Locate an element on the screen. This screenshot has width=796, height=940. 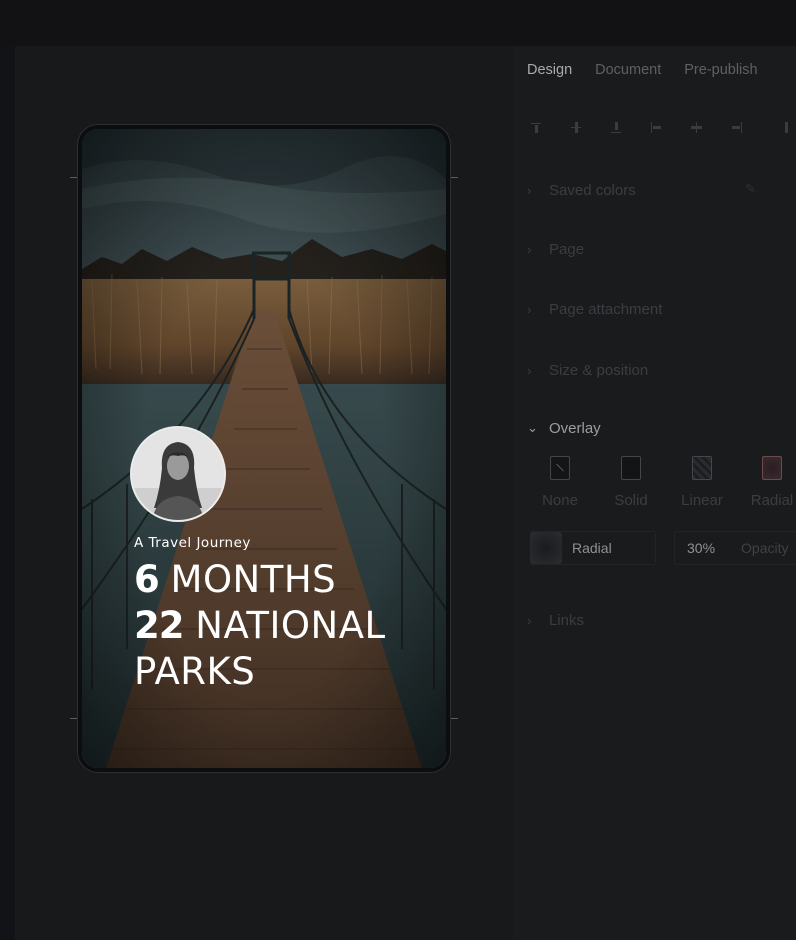
top-bar is located at coordinates (398, 23).